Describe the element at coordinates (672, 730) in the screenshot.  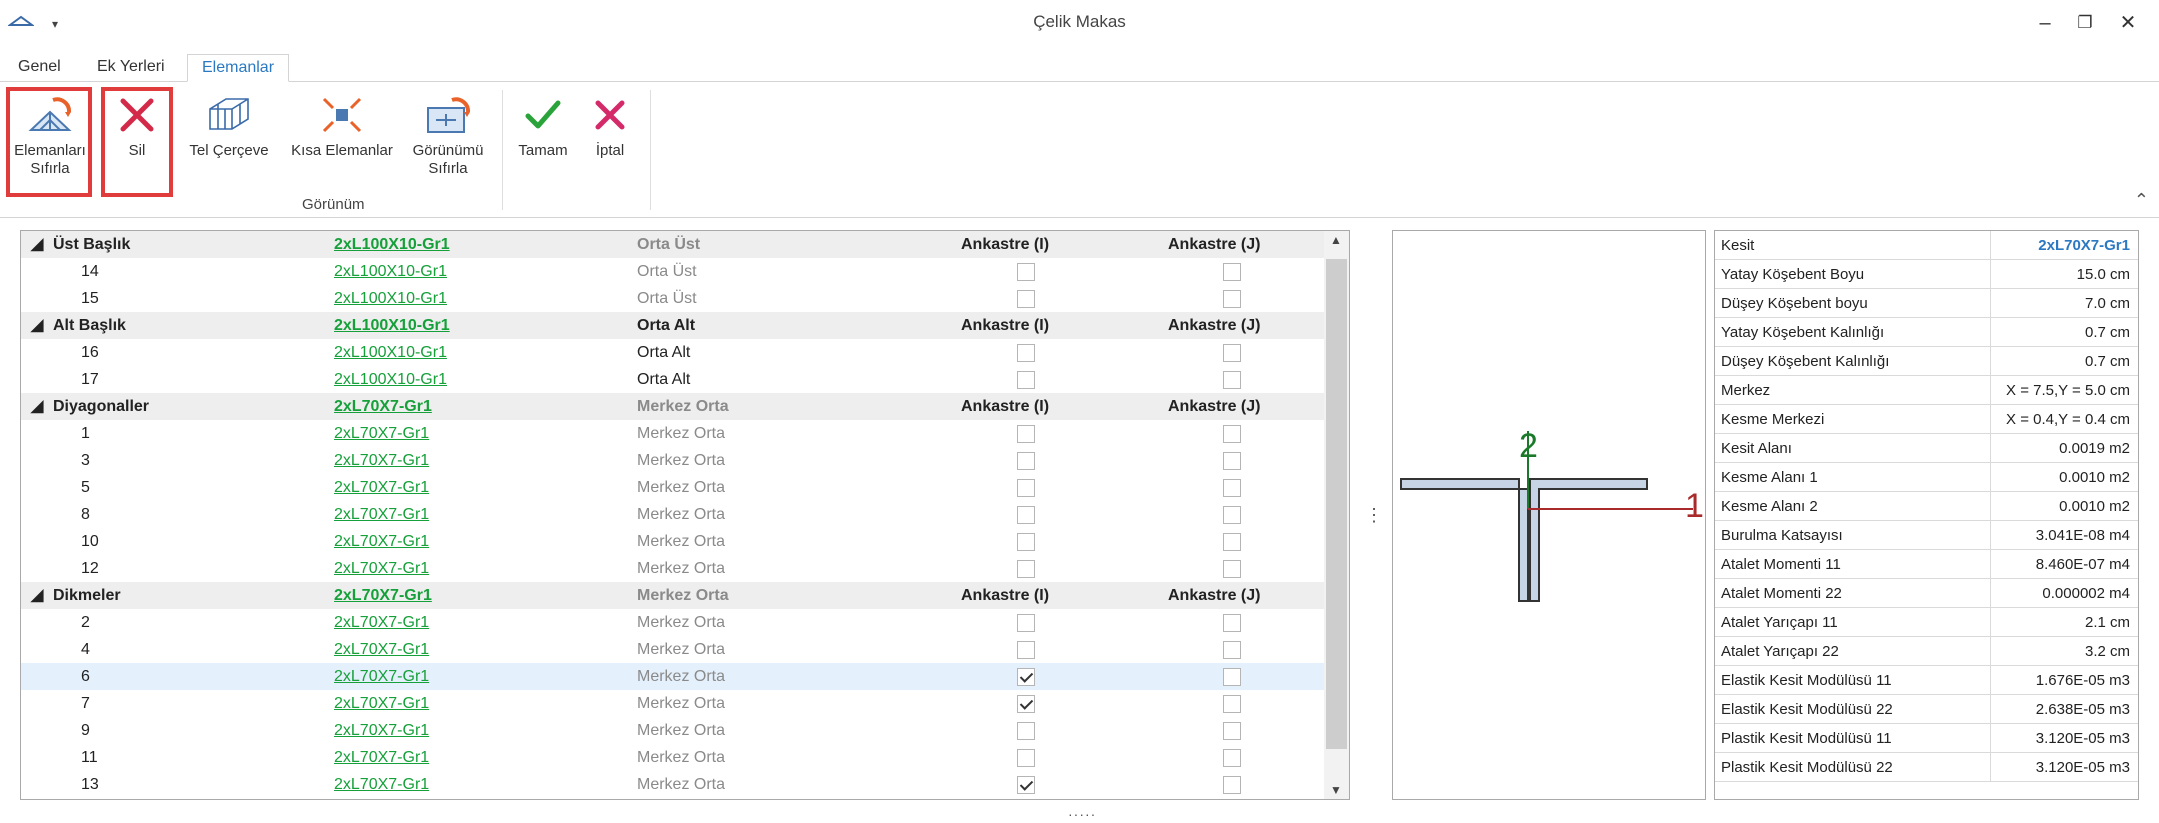
I see `table-row: 9 2xL70X7-Gr1 Merkez Orta` at that location.